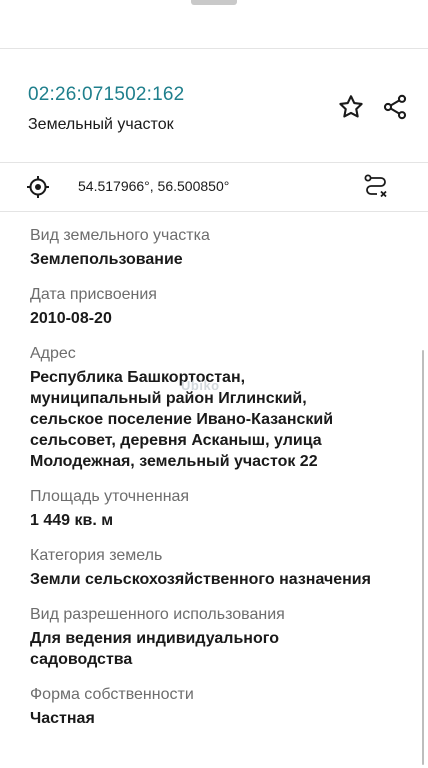 The height and width of the screenshot is (768, 428). I want to click on share-icon, so click(395, 107).